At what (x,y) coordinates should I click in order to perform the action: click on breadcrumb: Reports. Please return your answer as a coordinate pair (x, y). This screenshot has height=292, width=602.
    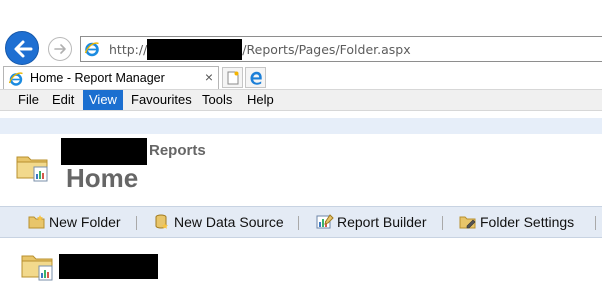
    Looking at the image, I should click on (177, 150).